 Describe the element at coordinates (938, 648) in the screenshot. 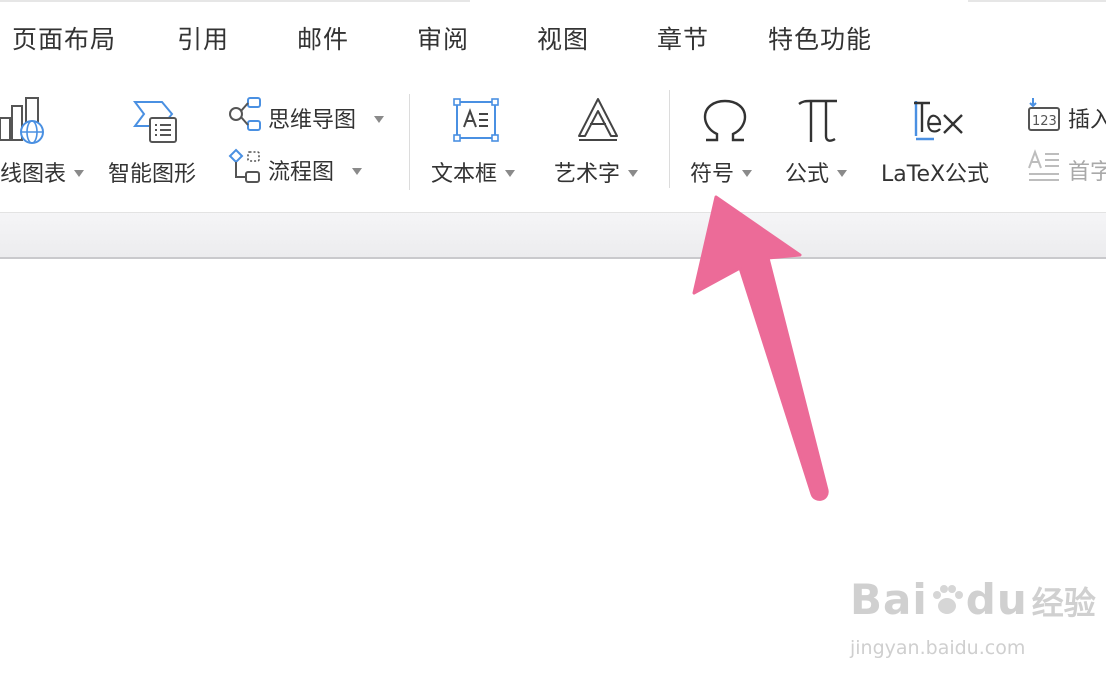

I see `watermark-url: jingyan.baidu.com` at that location.